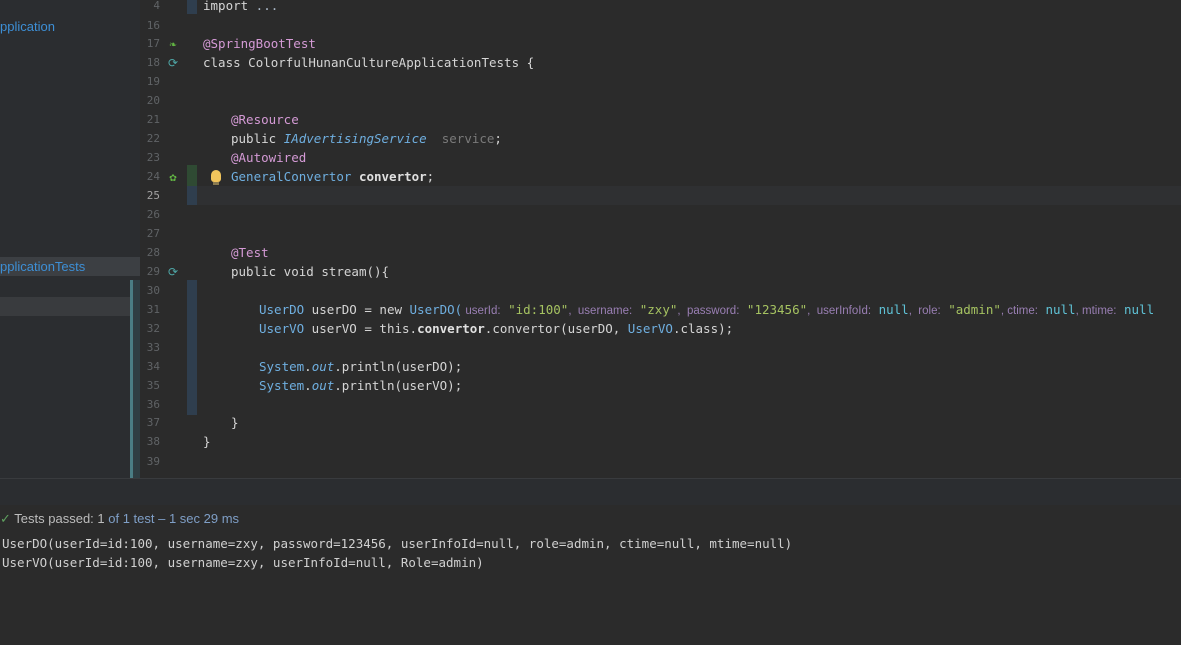 The height and width of the screenshot is (645, 1181). I want to click on line-number: 25, so click(150, 195).